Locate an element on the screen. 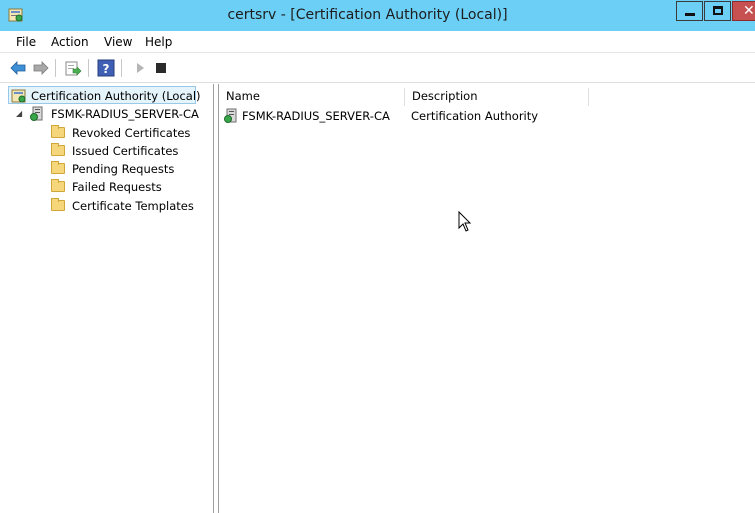  tree-item-label: Failed Requests is located at coordinates (117, 187).